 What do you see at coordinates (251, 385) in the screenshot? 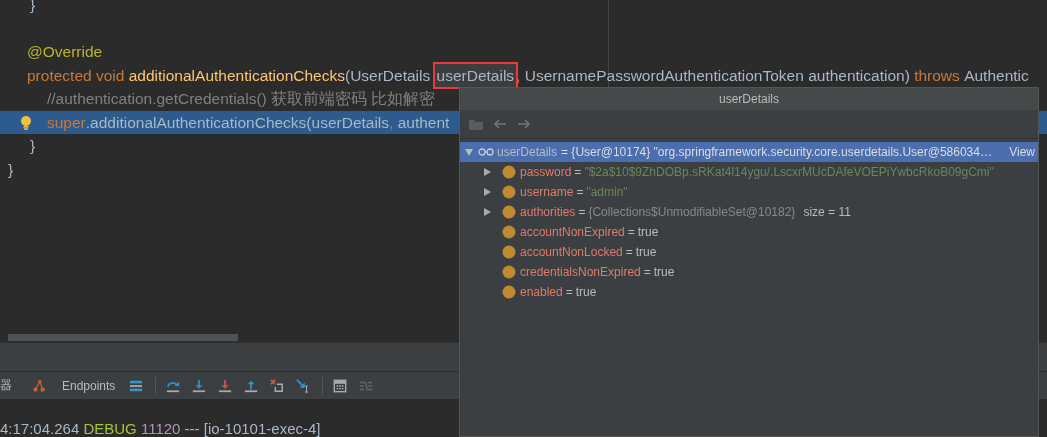
I see `step-out-icon` at bounding box center [251, 385].